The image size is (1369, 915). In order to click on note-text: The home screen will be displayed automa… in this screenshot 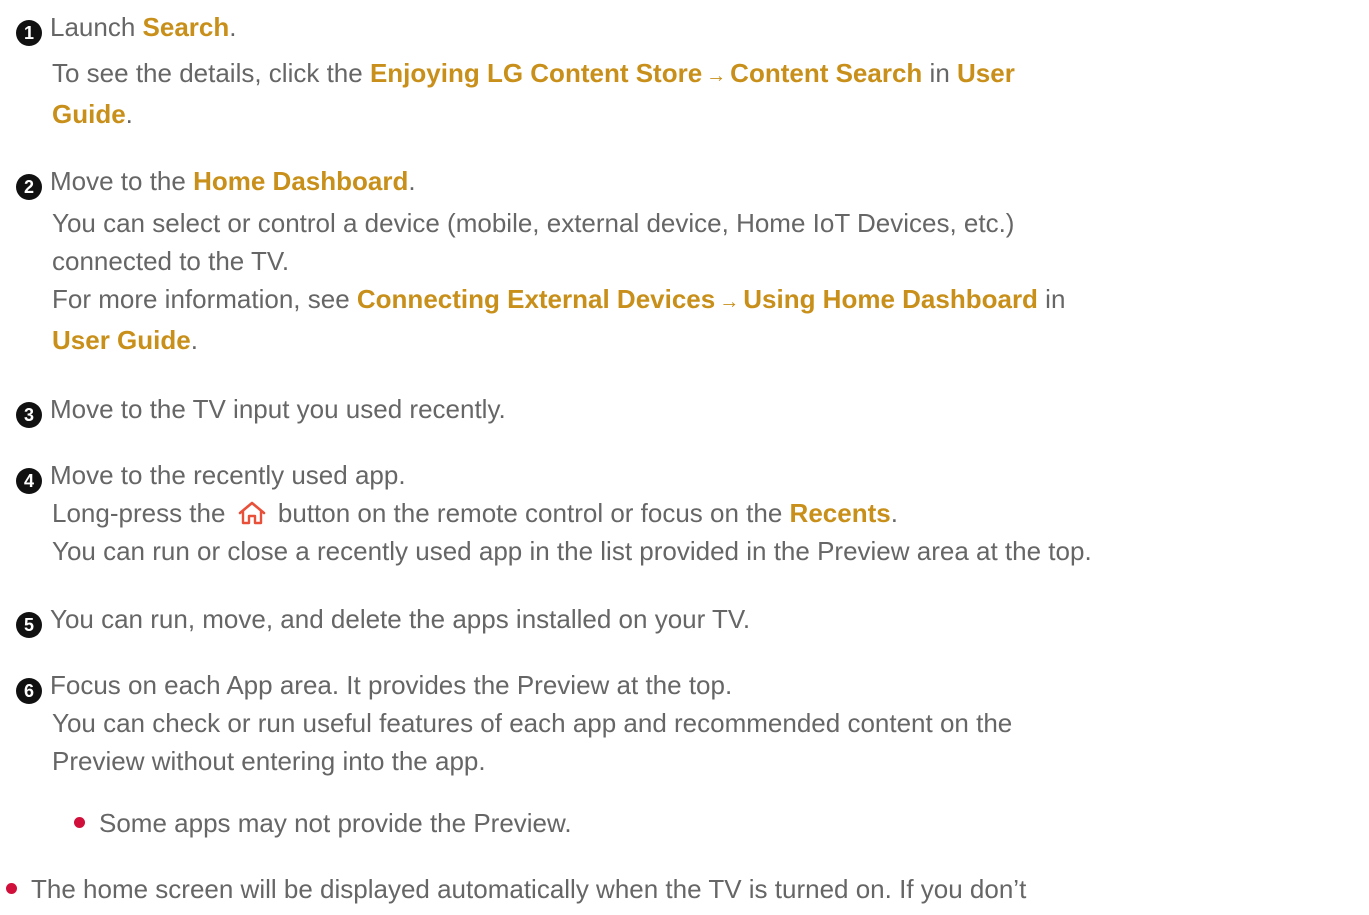, I will do `click(529, 889)`.